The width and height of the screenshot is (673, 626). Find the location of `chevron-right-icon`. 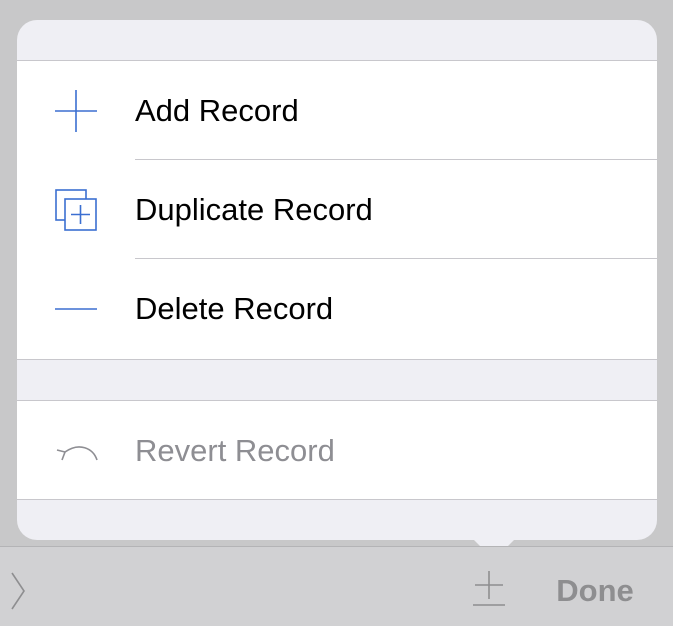

chevron-right-icon is located at coordinates (16, 591).